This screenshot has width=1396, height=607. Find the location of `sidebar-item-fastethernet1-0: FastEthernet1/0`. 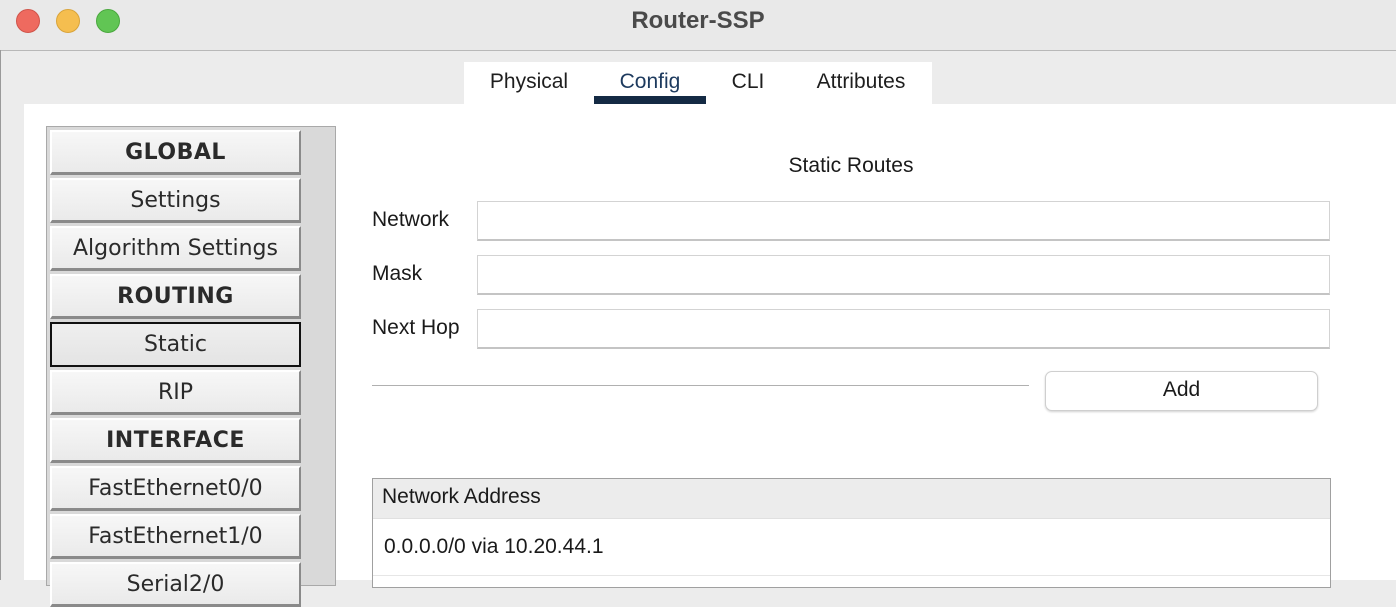

sidebar-item-fastethernet1-0: FastEthernet1/0 is located at coordinates (175, 536).